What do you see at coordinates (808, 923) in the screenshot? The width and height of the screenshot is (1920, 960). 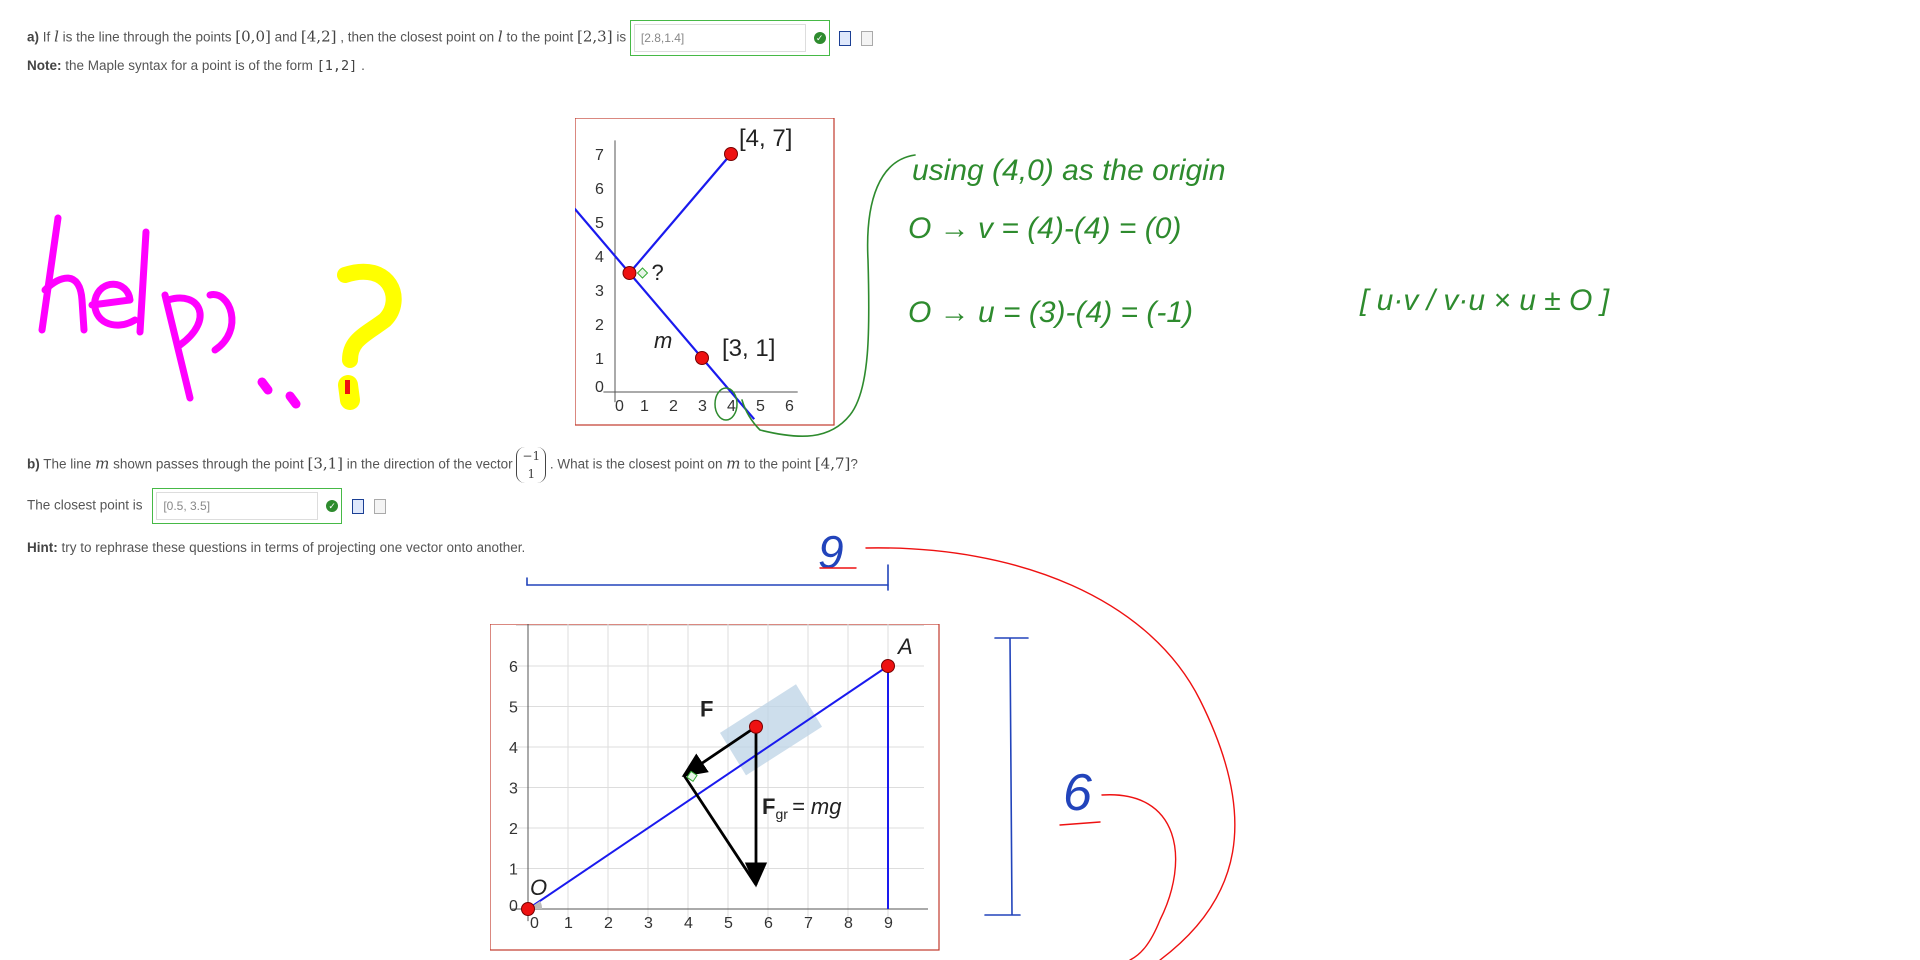 I see `x-tick-label: 7` at bounding box center [808, 923].